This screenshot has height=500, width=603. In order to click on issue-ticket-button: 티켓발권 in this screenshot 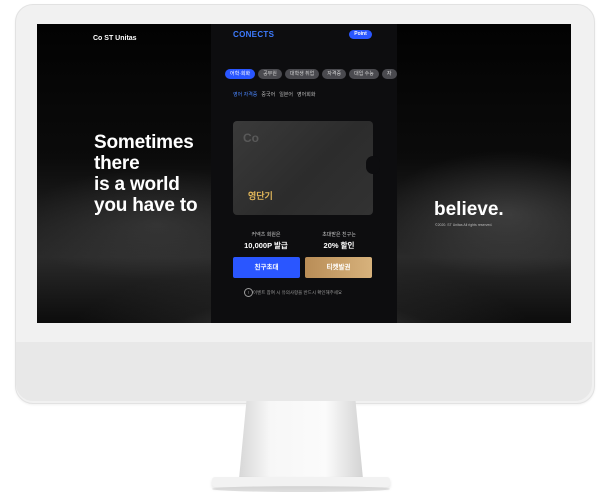, I will do `click(338, 267)`.